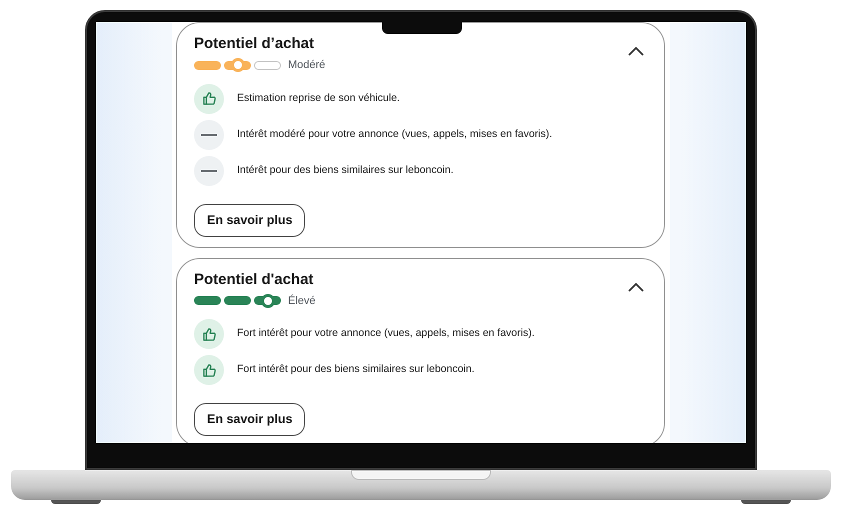 The width and height of the screenshot is (842, 512). I want to click on criterion-text: Intérêt modéré pour votre annonce (vues, appels, mises en favoris)., so click(394, 134).